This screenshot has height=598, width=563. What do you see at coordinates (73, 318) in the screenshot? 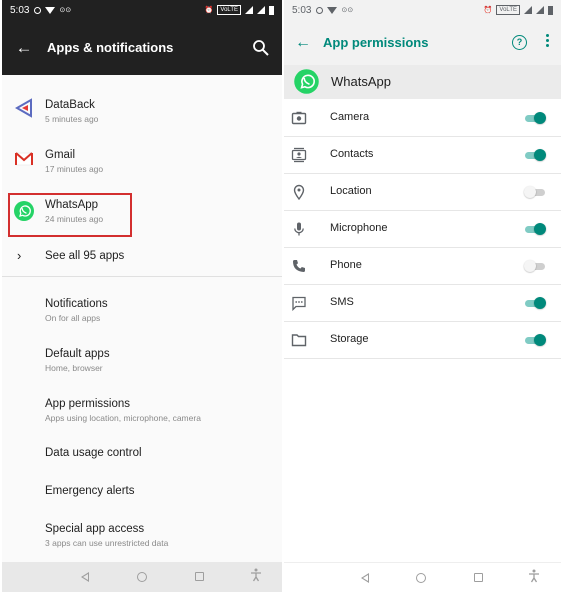
I see `setting-subtitle: On for all apps` at bounding box center [73, 318].